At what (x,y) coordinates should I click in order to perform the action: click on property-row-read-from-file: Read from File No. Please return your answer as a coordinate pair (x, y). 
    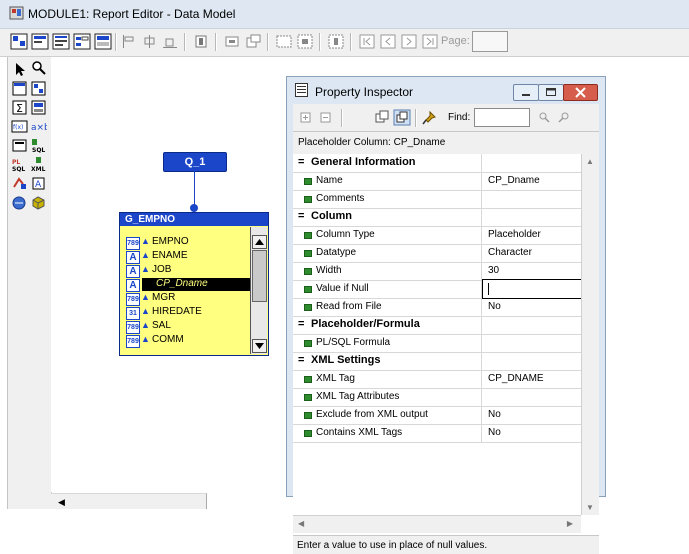
    Looking at the image, I should click on (437, 307).